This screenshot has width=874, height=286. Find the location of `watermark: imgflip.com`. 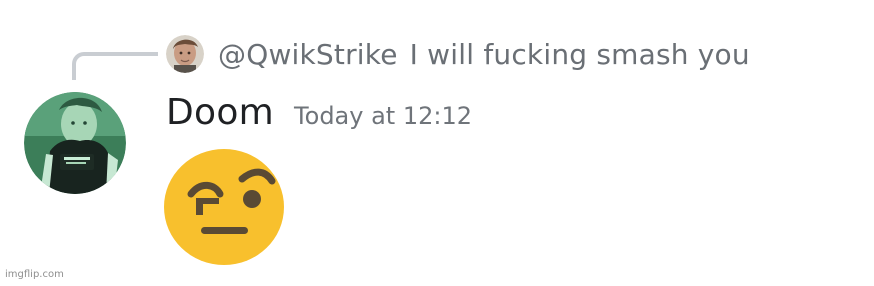

watermark: imgflip.com is located at coordinates (34, 274).